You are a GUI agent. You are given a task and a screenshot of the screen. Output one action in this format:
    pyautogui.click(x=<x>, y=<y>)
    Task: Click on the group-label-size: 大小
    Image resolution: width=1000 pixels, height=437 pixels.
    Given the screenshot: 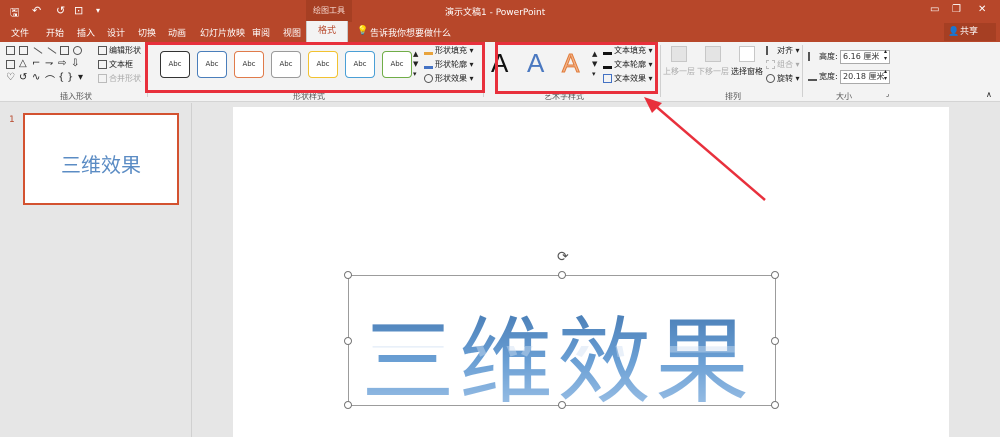 What is the action you would take?
    pyautogui.click(x=844, y=96)
    